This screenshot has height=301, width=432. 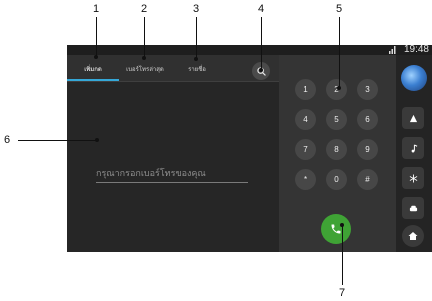 I want to click on home-button, so click(x=413, y=236).